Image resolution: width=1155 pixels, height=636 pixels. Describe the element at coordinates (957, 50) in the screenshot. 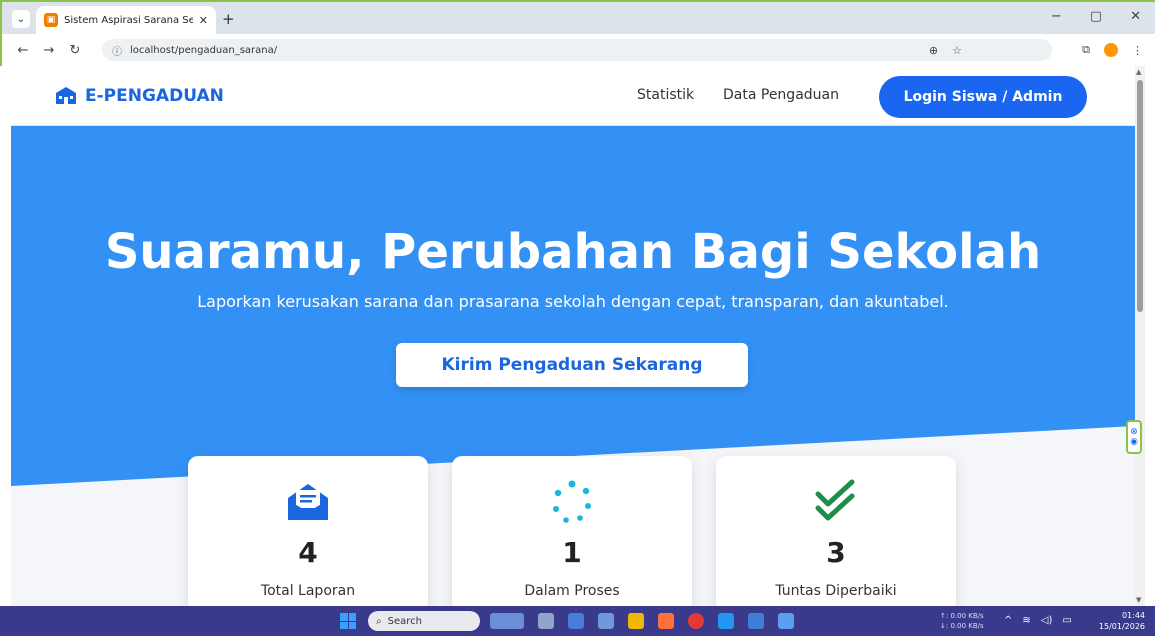

I see `bookmark-star-icon: ☆` at that location.